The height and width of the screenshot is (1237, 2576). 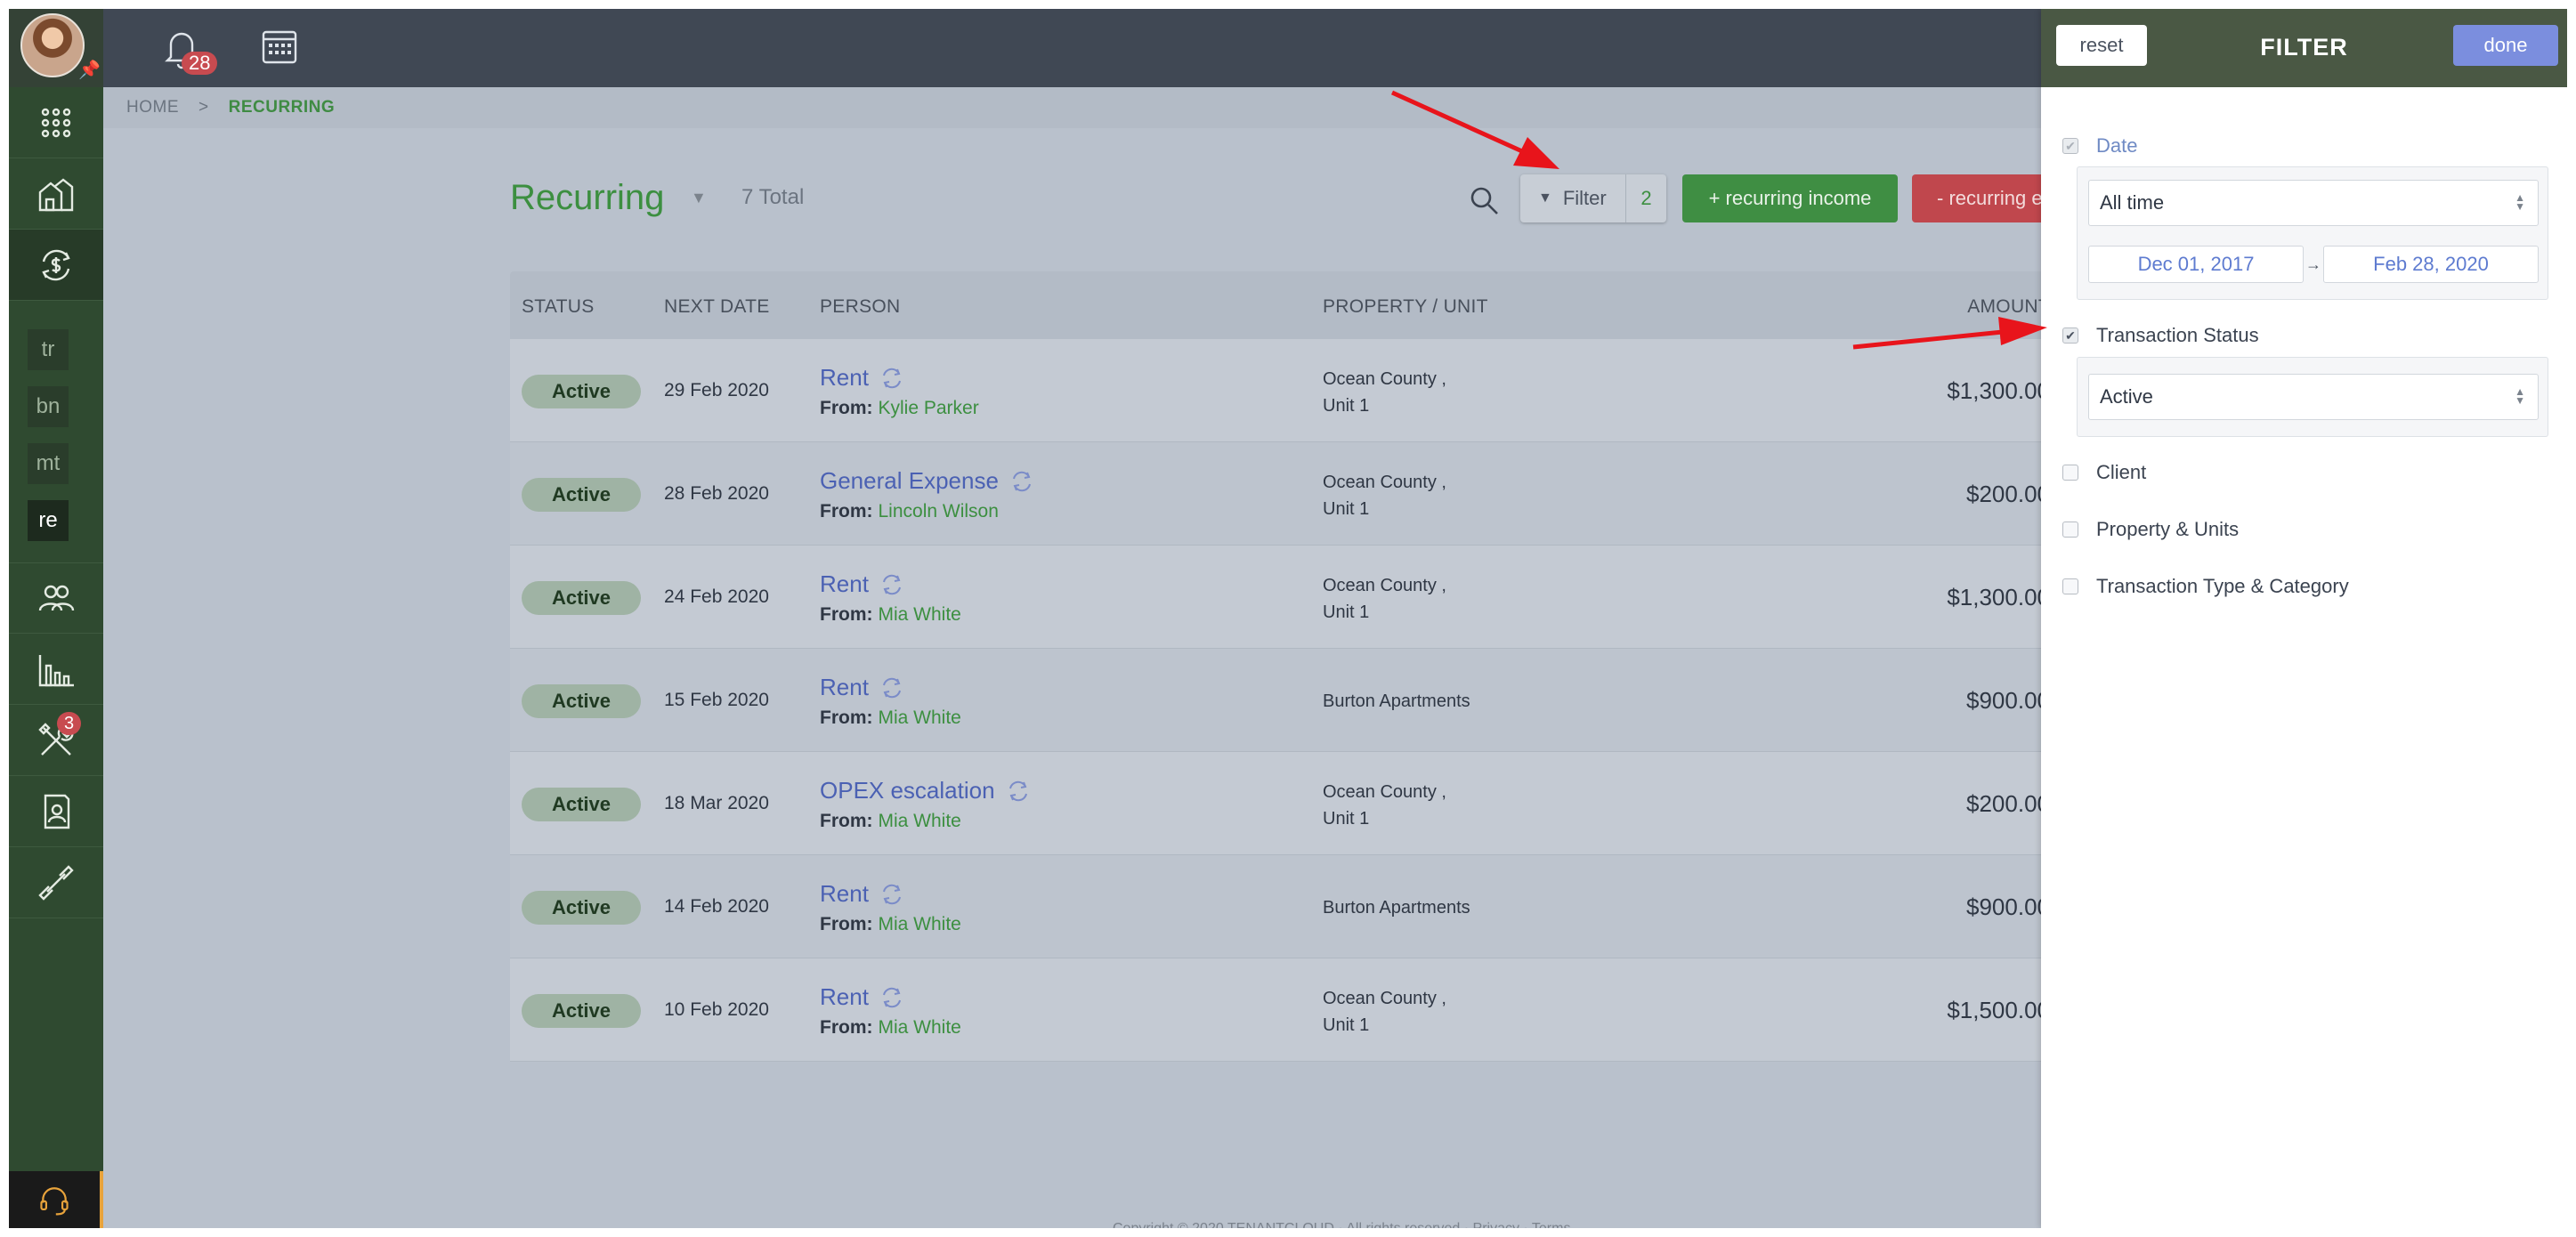 I want to click on sidebar-item-people, so click(x=56, y=598).